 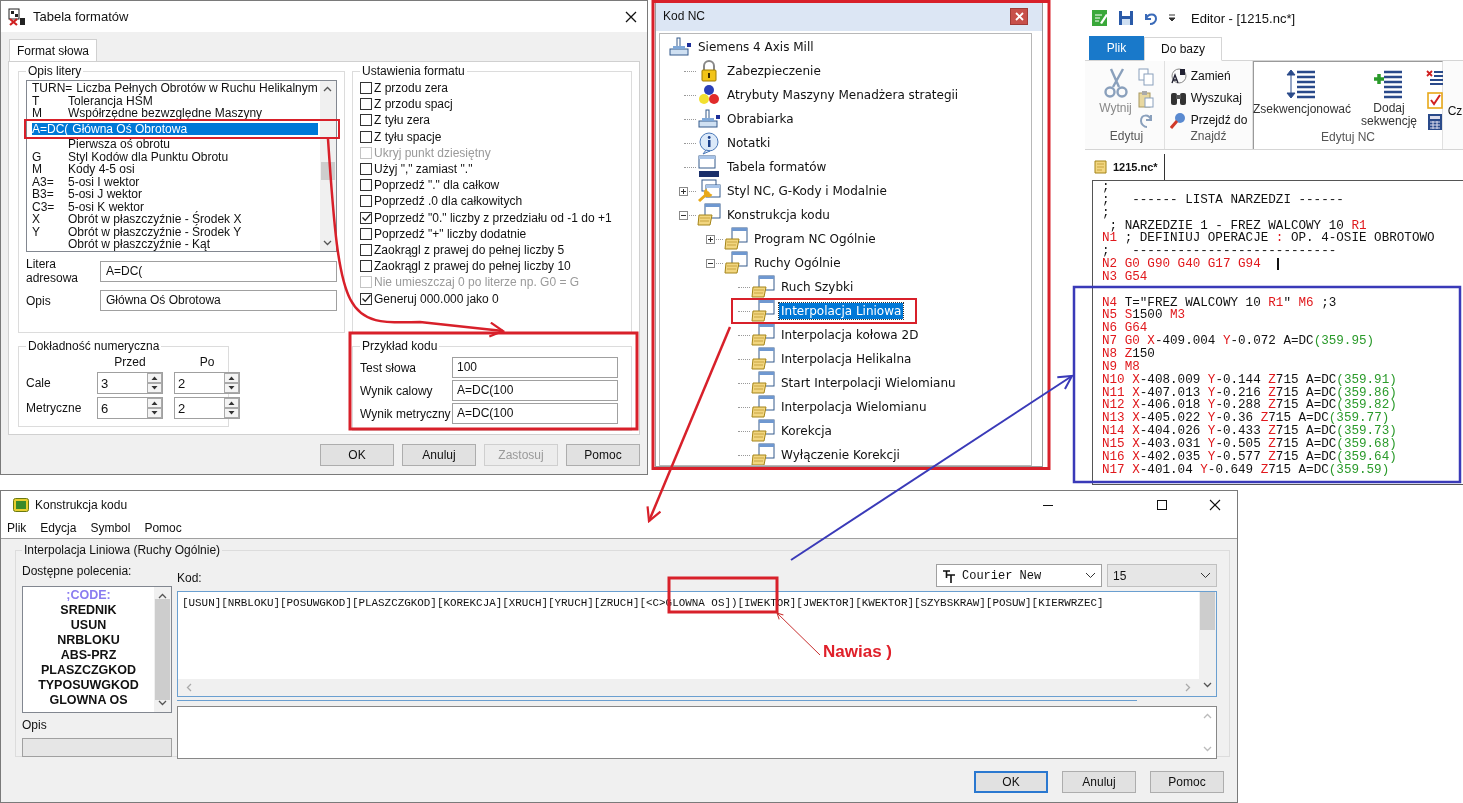 I want to click on ribbon-button: Dodaj sekwencję, so click(x=1389, y=98).